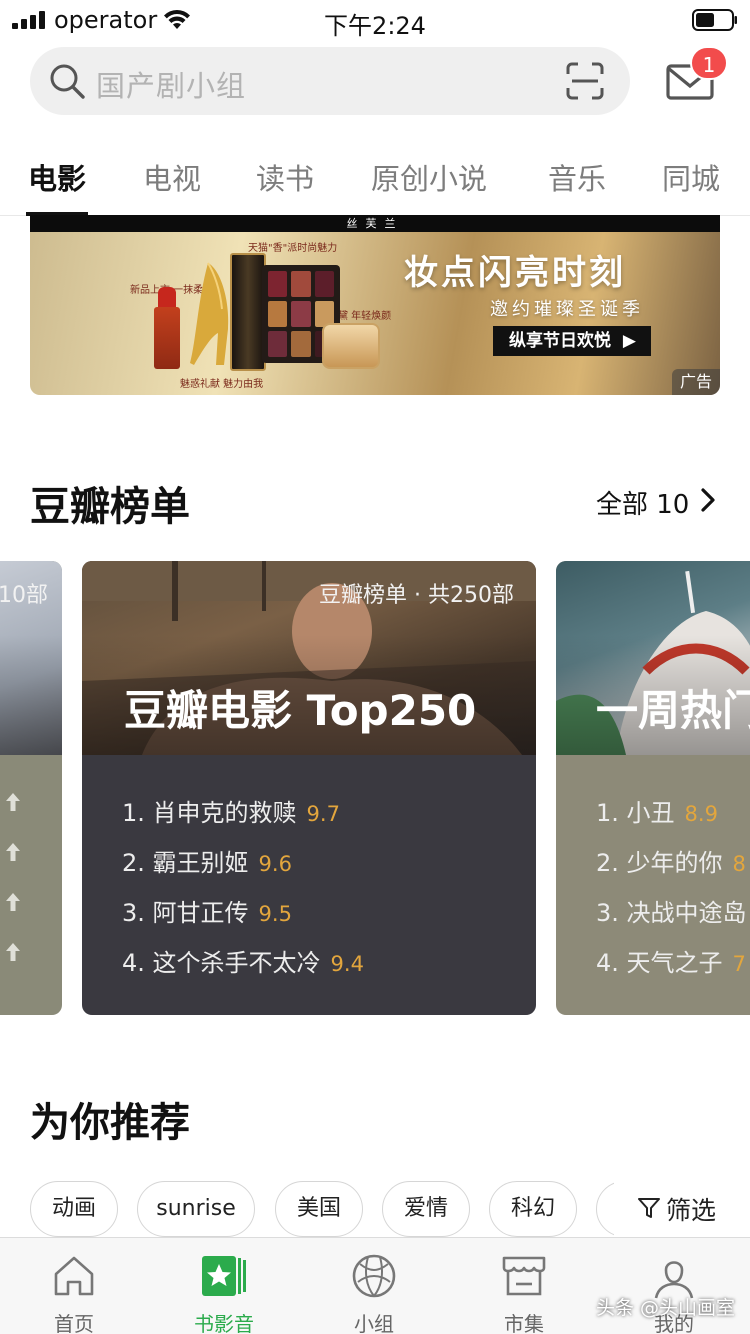 This screenshot has height=1334, width=750. What do you see at coordinates (696, 382) in the screenshot?
I see `ad-label: 广告` at bounding box center [696, 382].